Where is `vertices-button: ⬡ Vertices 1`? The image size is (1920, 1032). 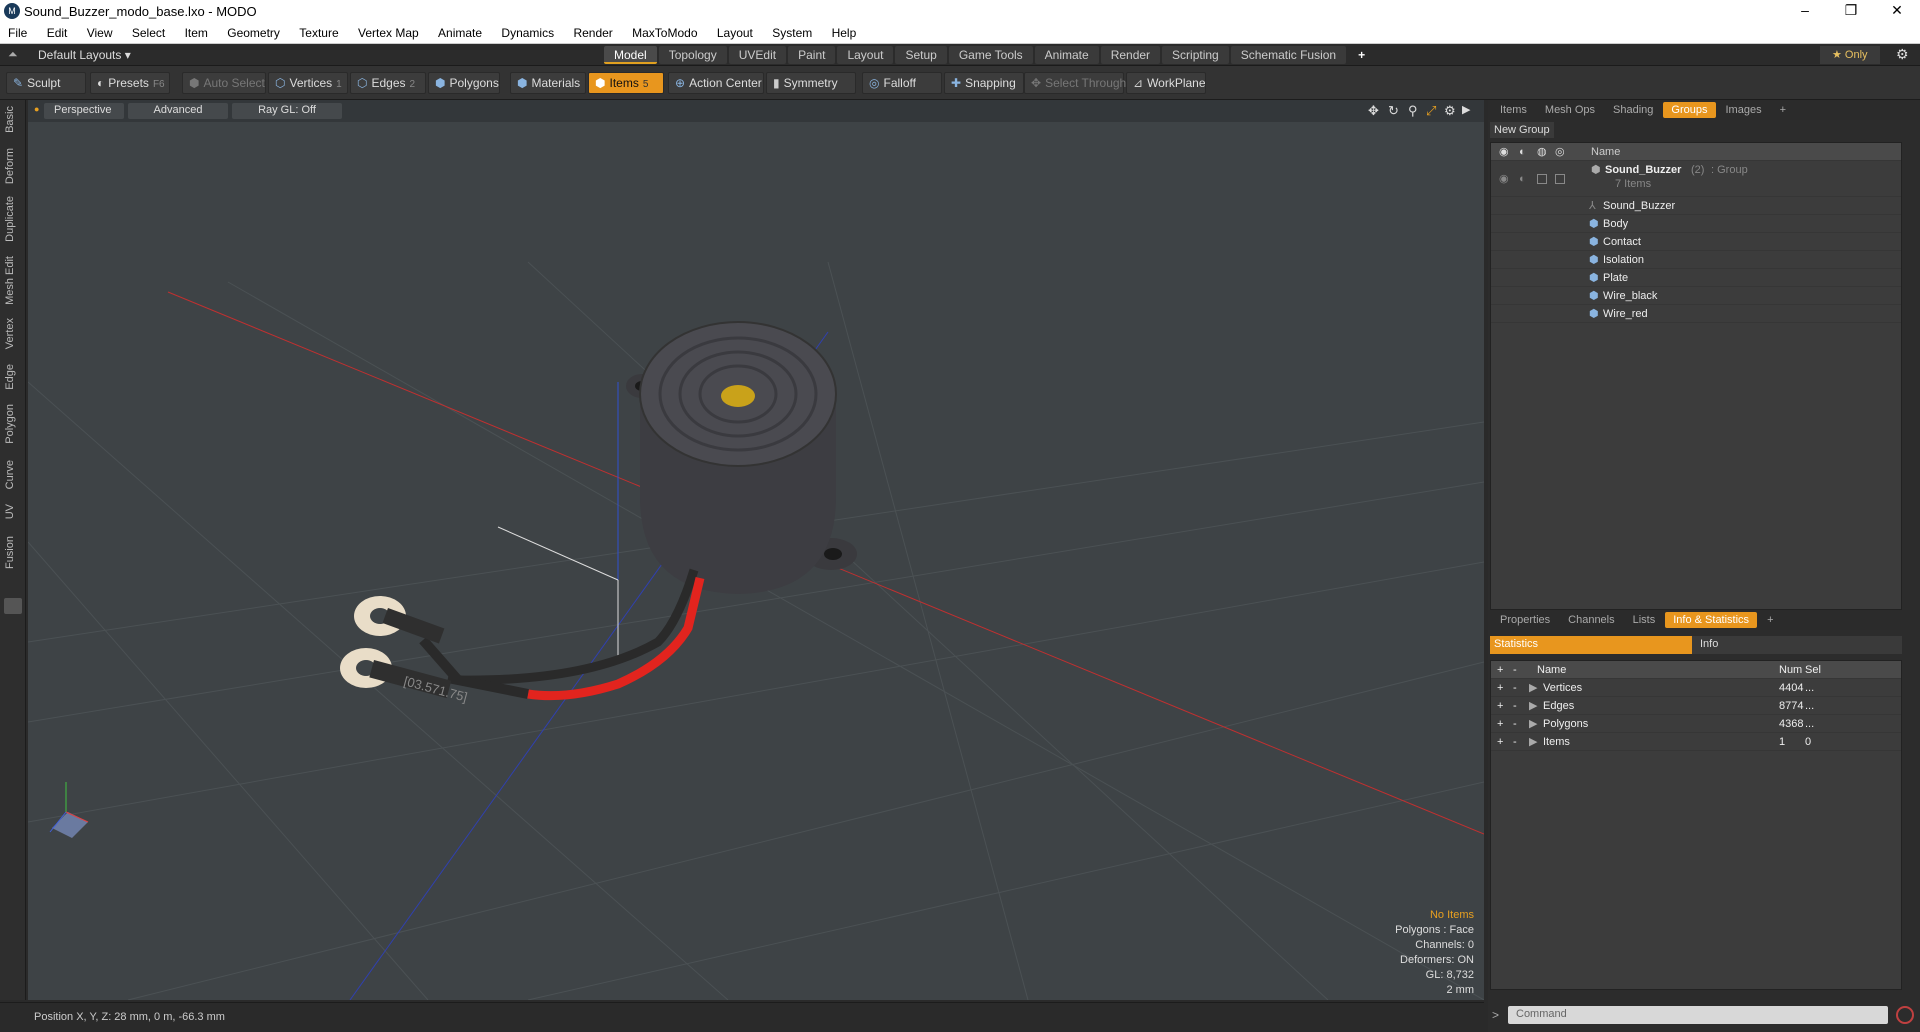
vertices-button: ⬡ Vertices 1 is located at coordinates (308, 83).